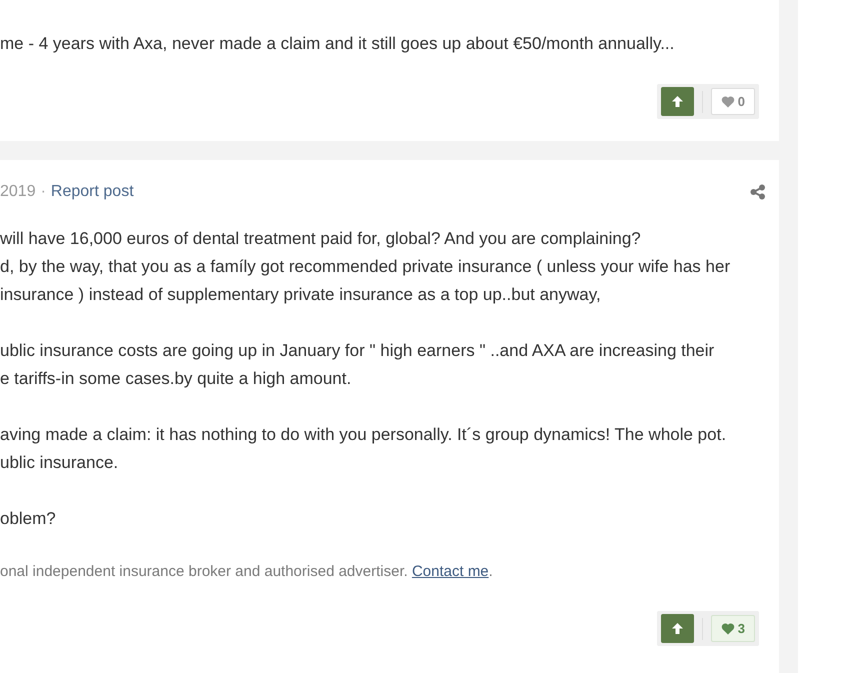 The height and width of the screenshot is (673, 849). Describe the element at coordinates (28, 519) in the screenshot. I see `post-paragraph: oblem?` at that location.